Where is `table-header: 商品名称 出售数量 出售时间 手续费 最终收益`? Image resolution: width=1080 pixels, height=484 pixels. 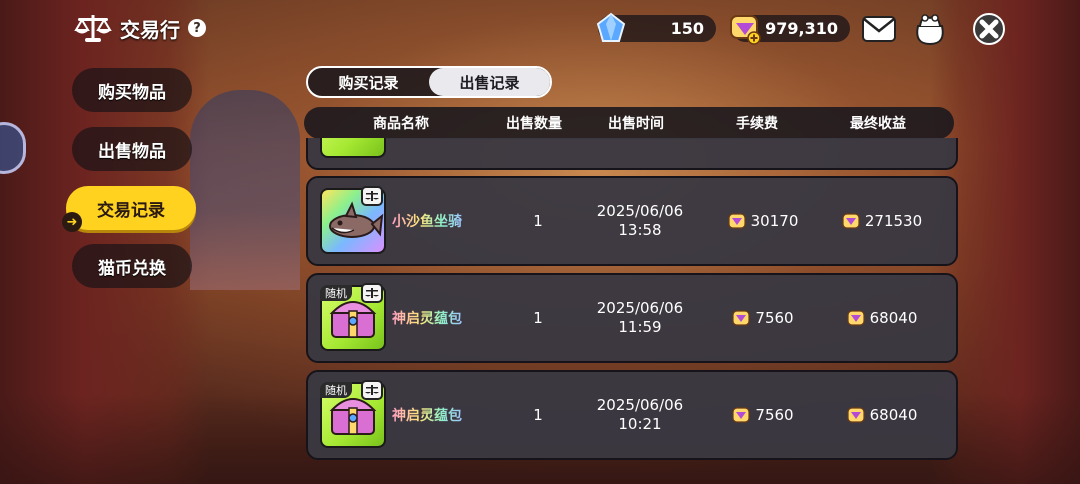 table-header: 商品名称 出售数量 出售时间 手续费 最终收益 is located at coordinates (629, 123).